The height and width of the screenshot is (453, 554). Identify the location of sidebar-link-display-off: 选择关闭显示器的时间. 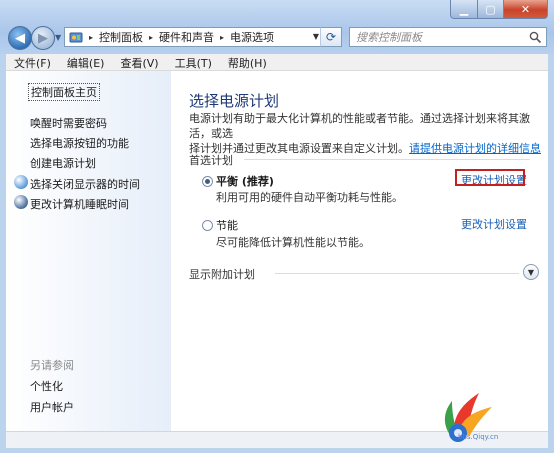
(85, 184).